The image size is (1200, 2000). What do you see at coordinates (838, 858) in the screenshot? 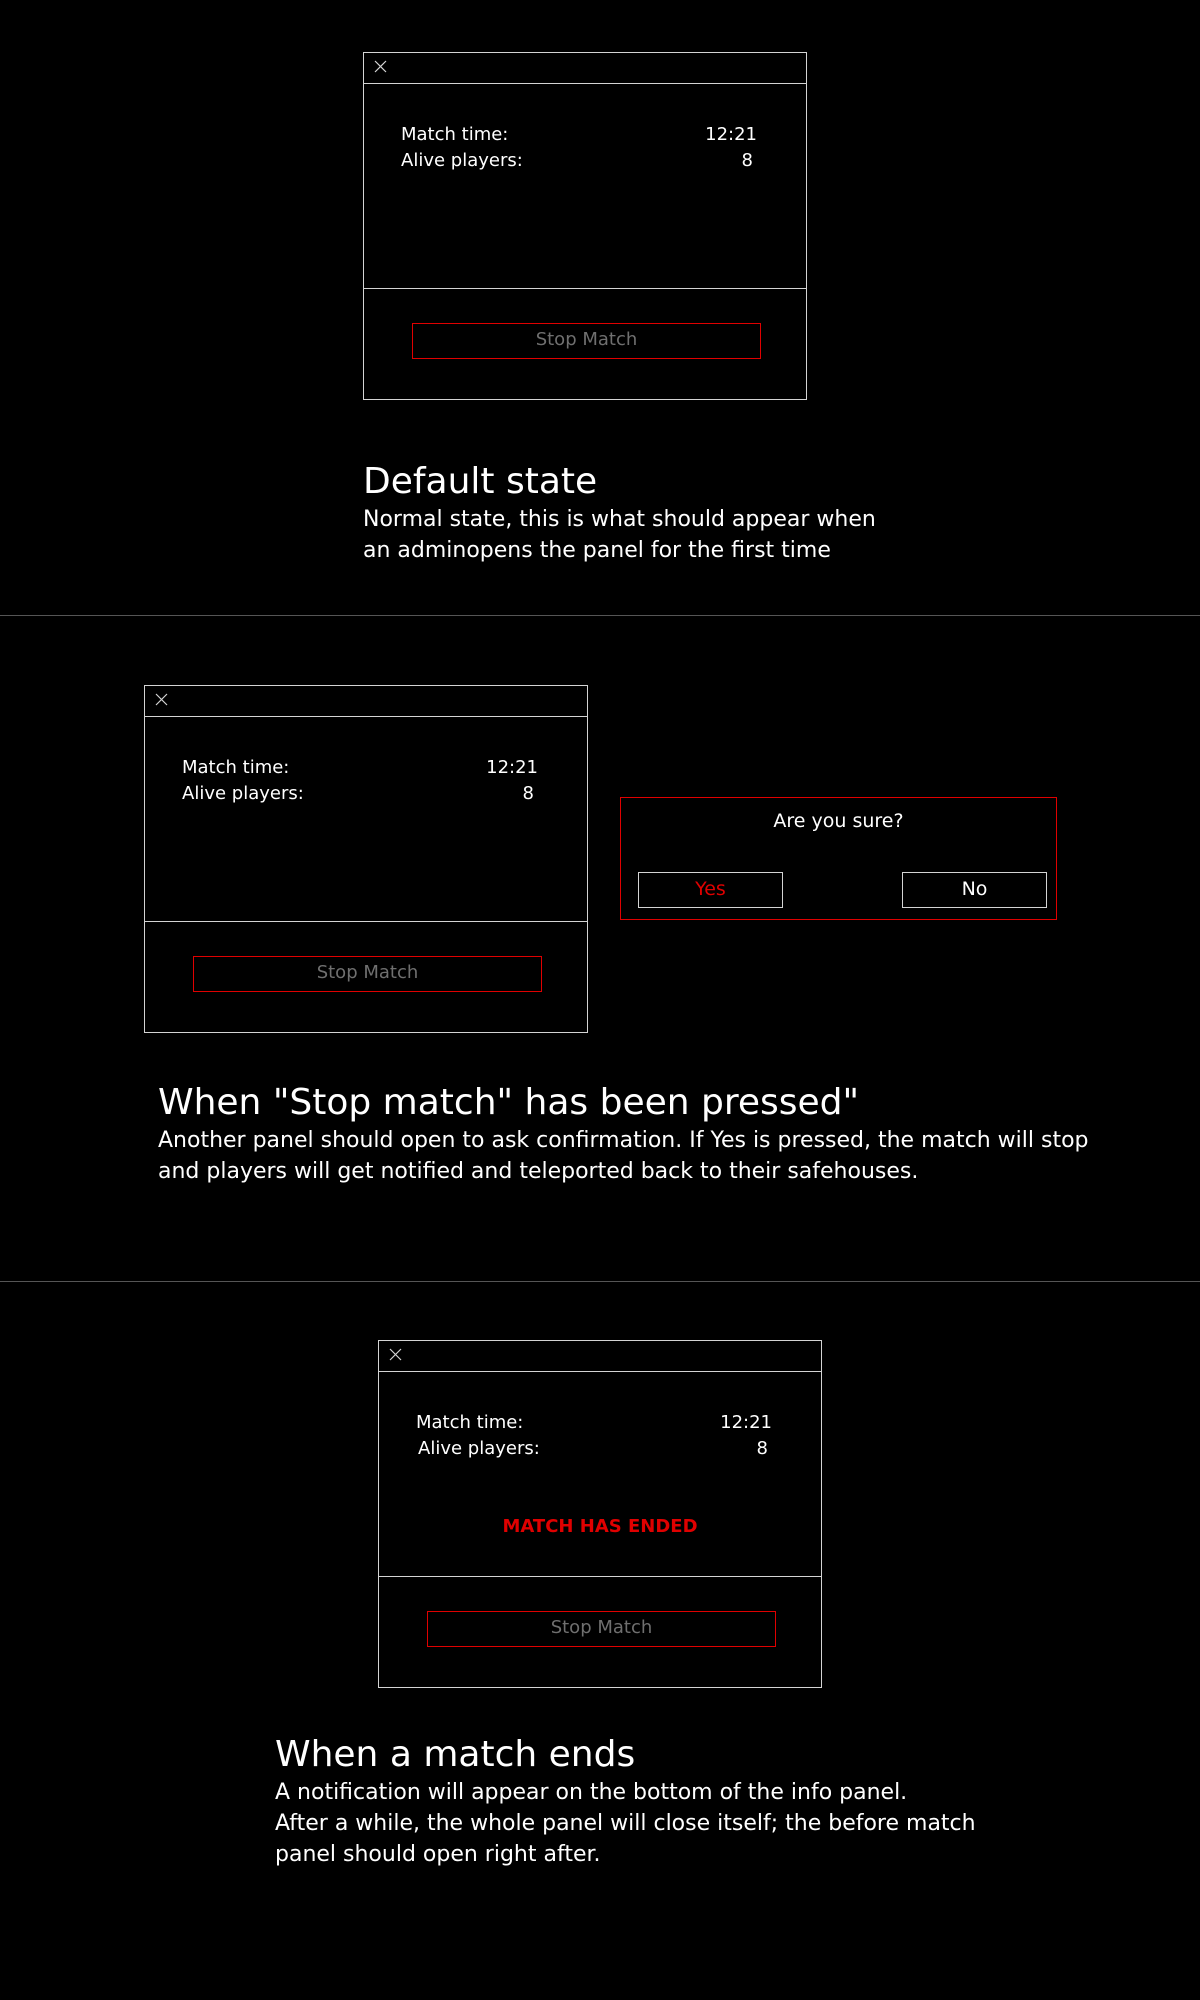
I see `confirm-dialog: Are you sure? Yes No` at bounding box center [838, 858].